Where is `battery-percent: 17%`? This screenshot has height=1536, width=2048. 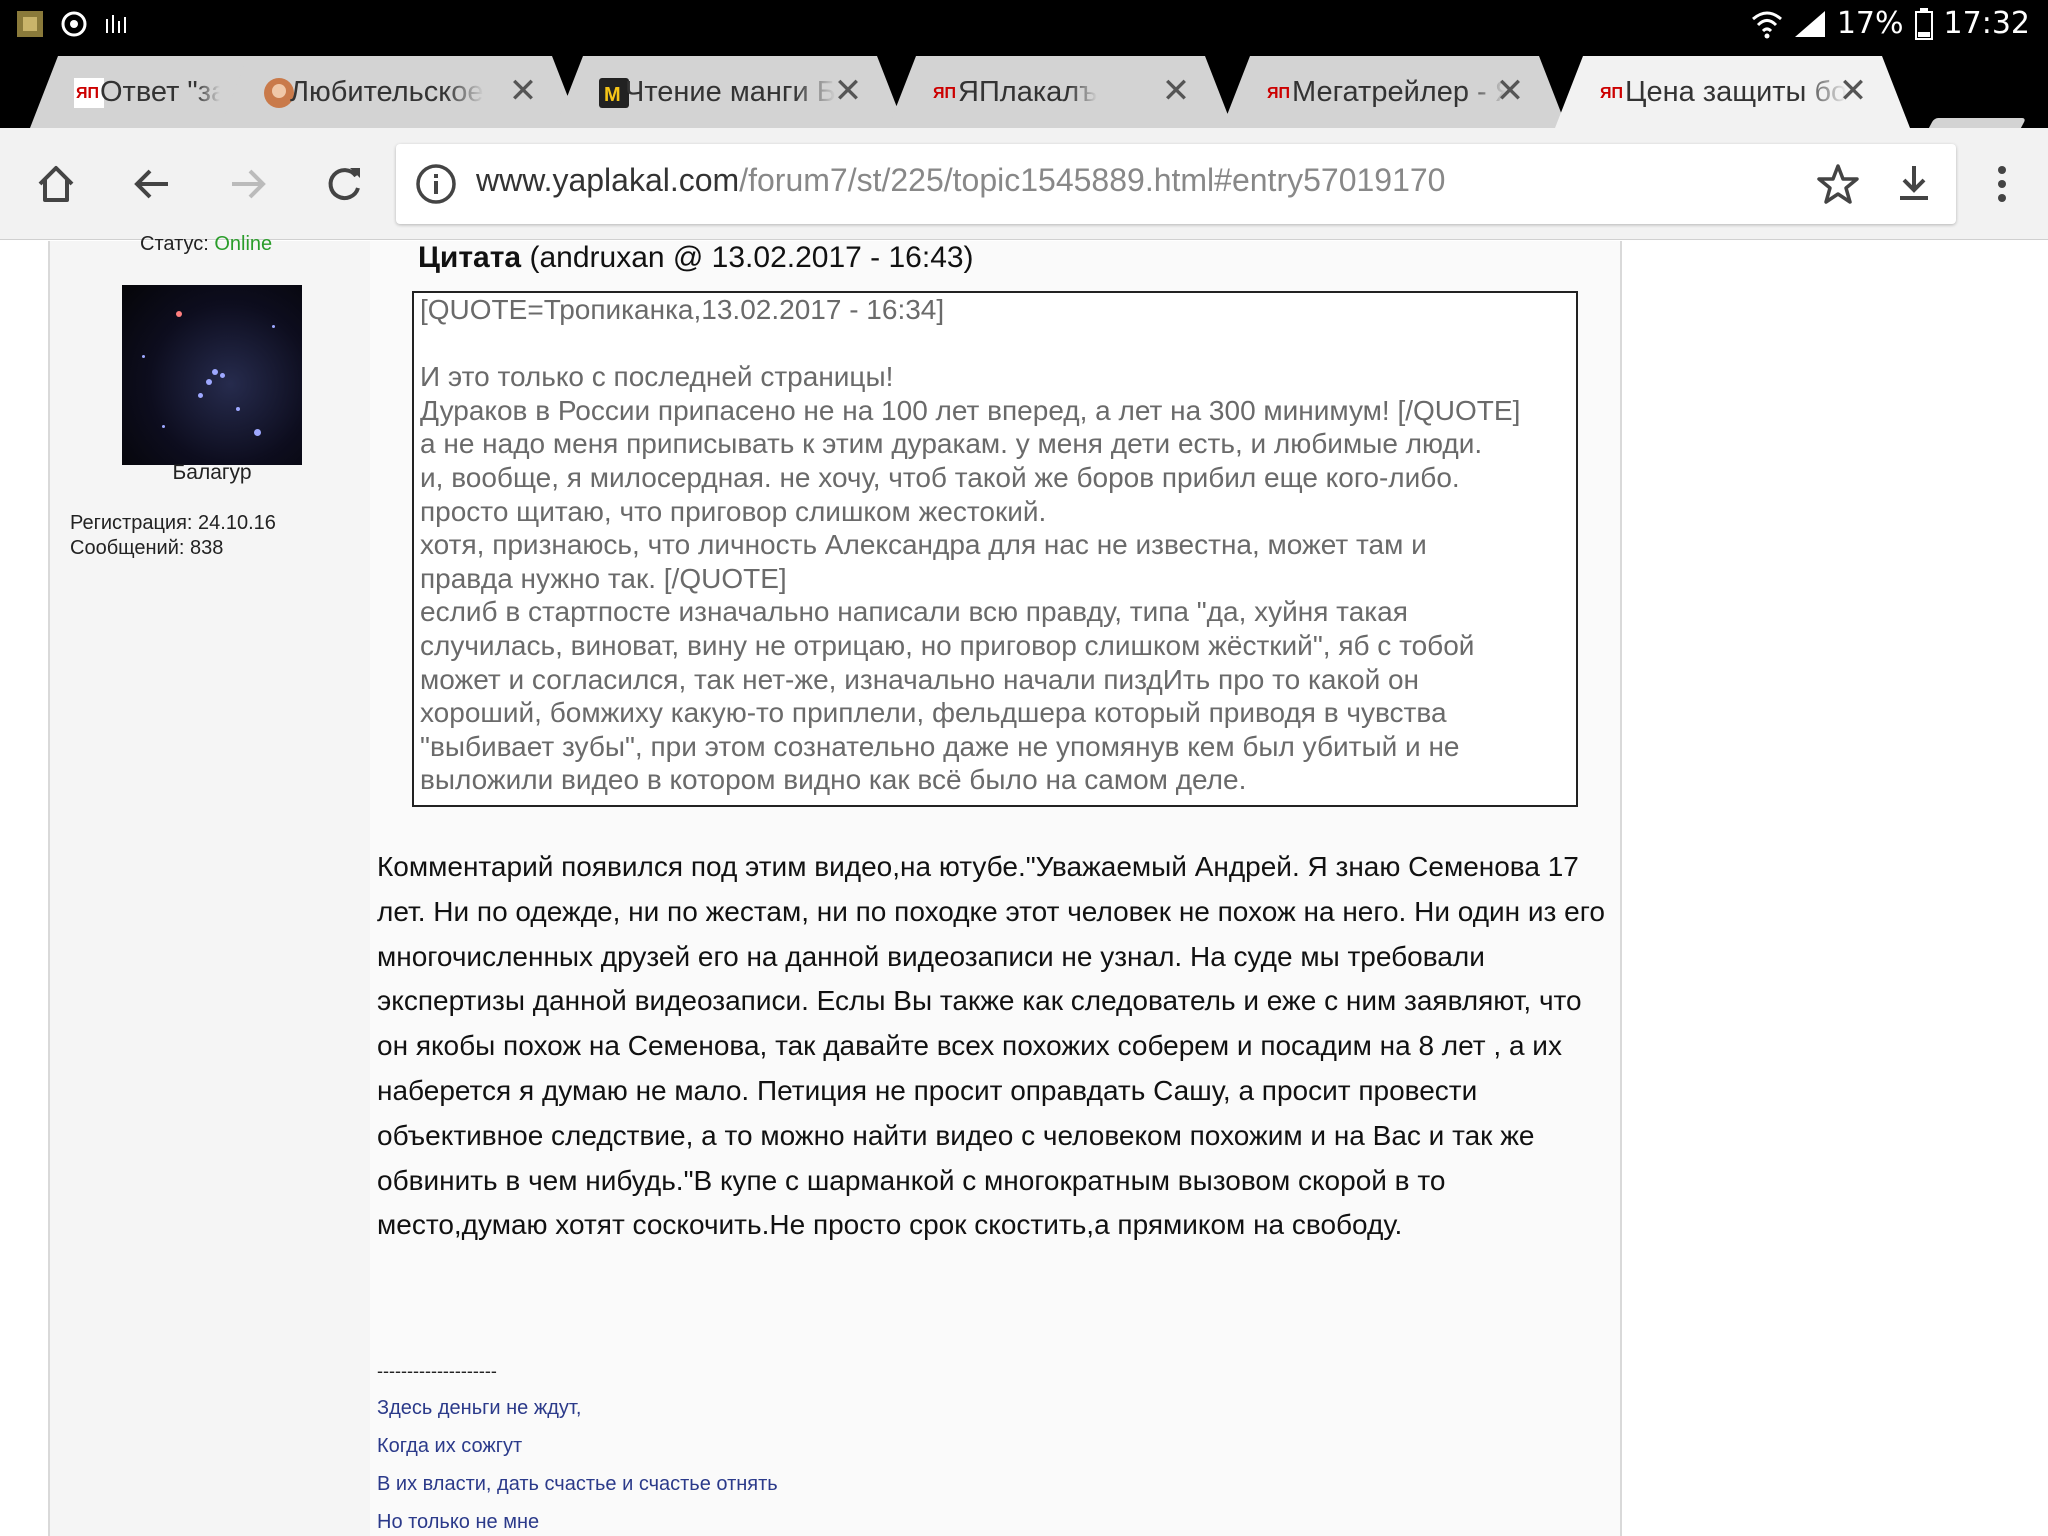 battery-percent: 17% is located at coordinates (1870, 23).